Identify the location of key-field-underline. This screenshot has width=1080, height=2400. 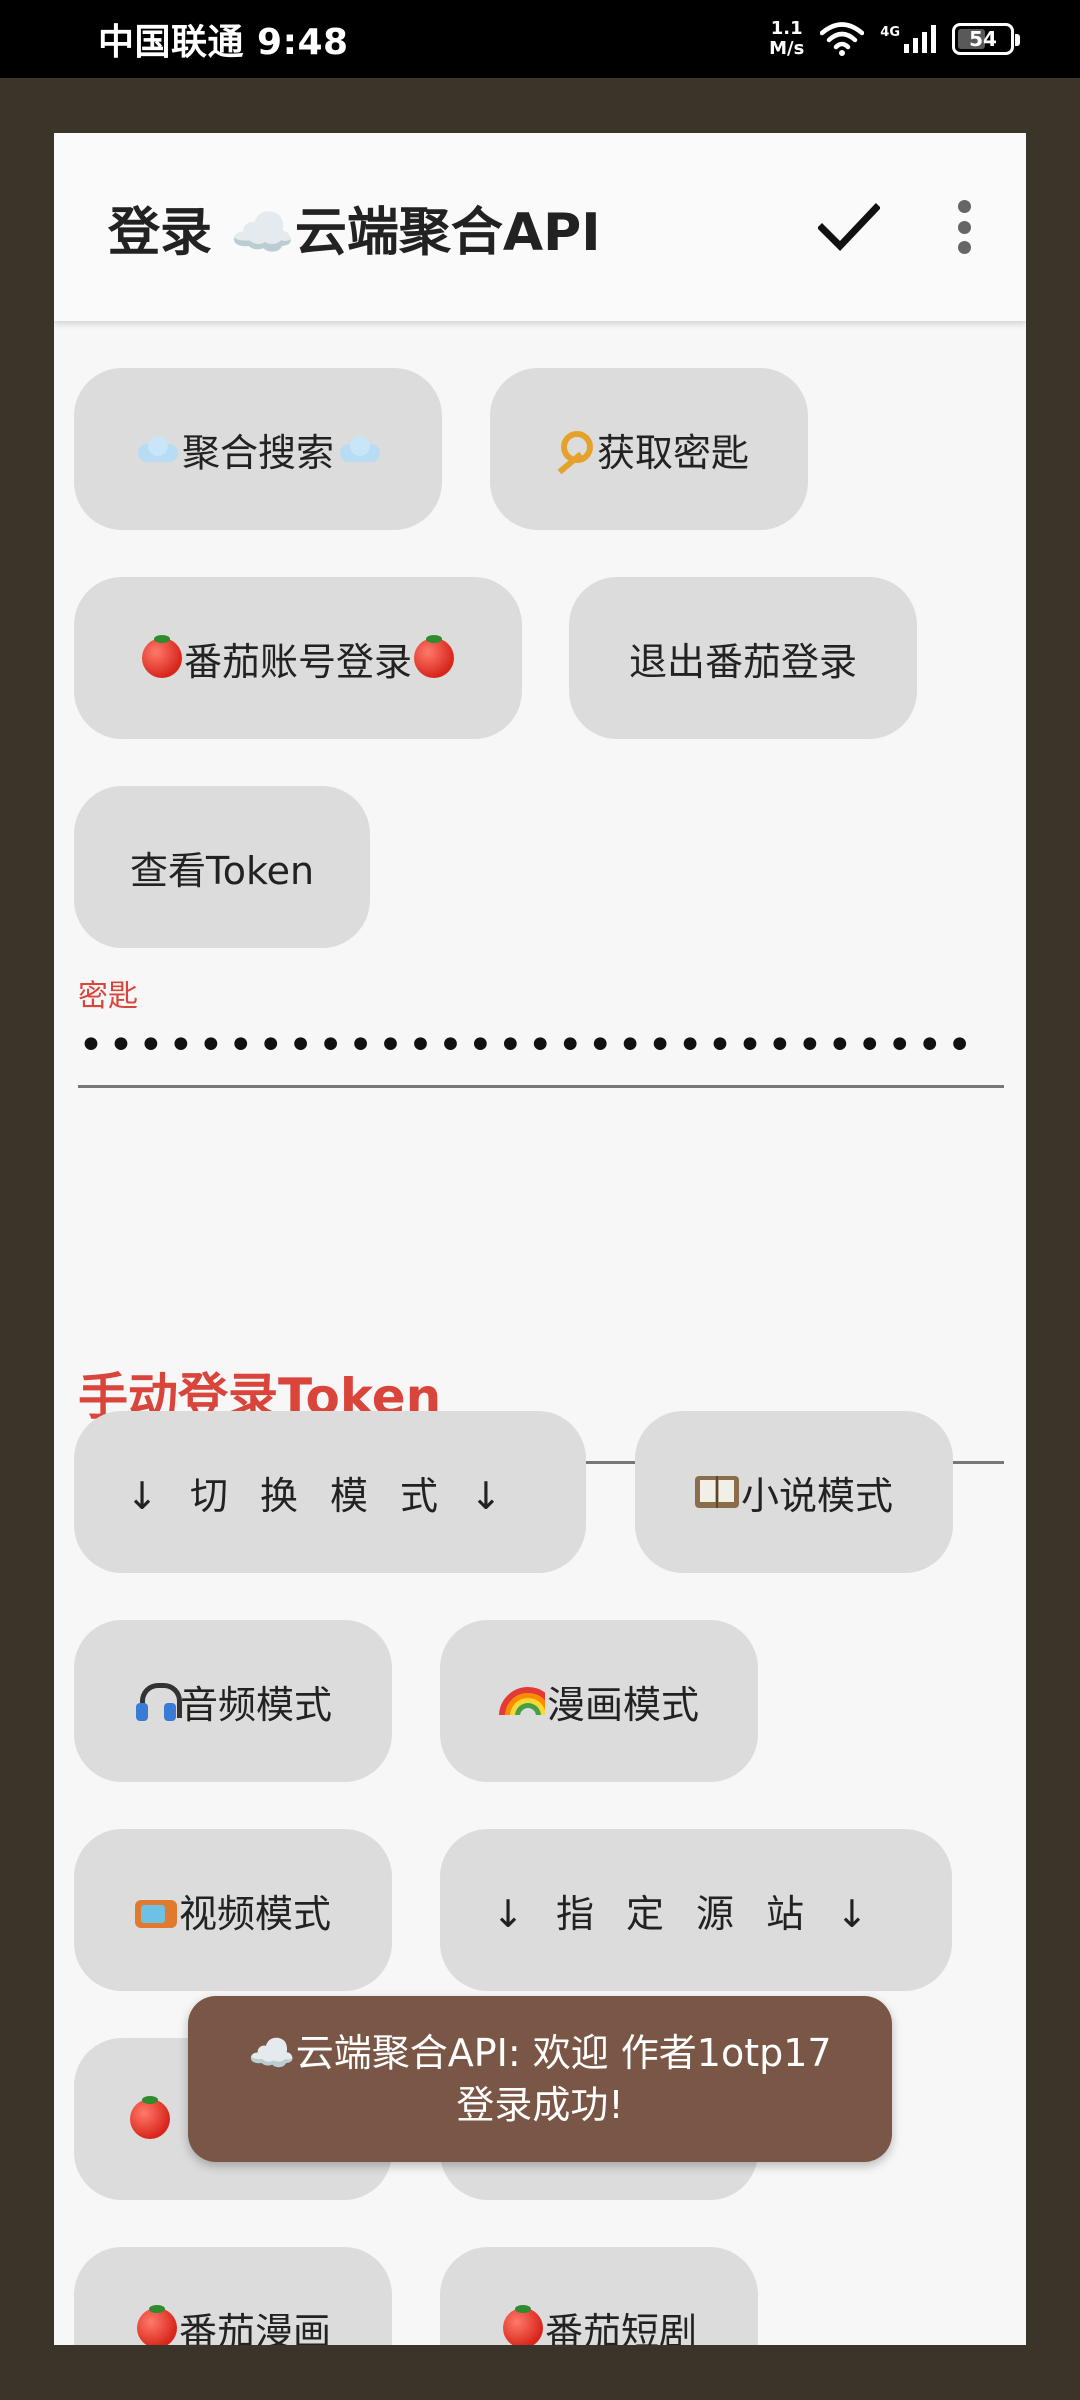
(541, 1086).